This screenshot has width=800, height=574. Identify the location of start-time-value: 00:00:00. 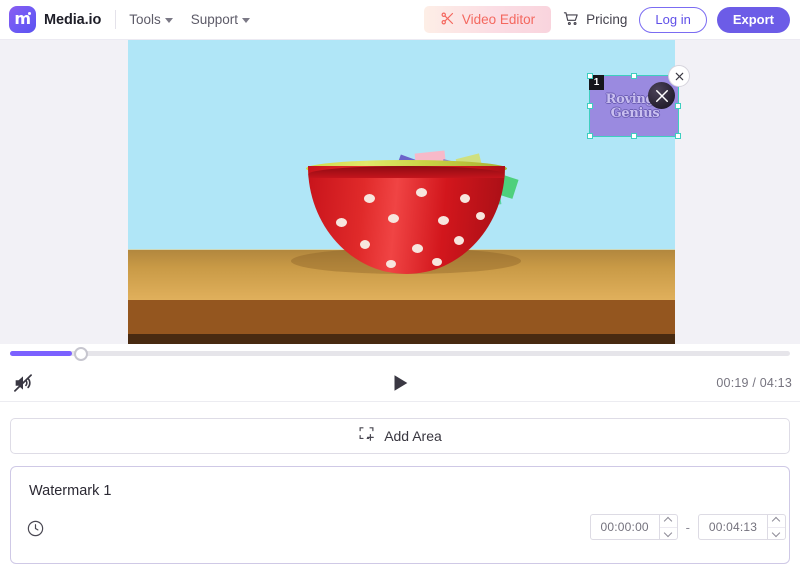
(625, 527).